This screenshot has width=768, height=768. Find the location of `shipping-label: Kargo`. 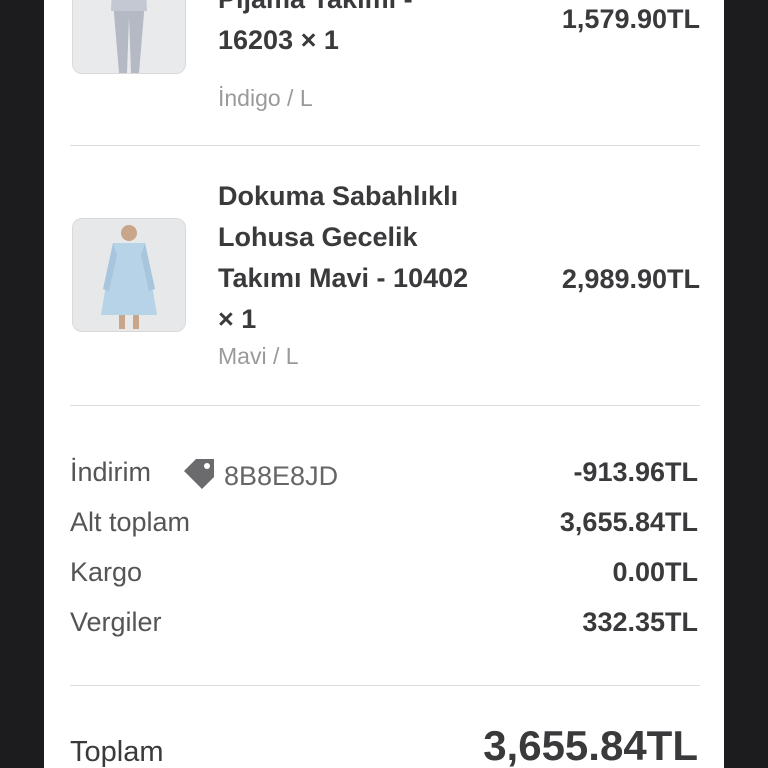

shipping-label: Kargo is located at coordinates (106, 572).